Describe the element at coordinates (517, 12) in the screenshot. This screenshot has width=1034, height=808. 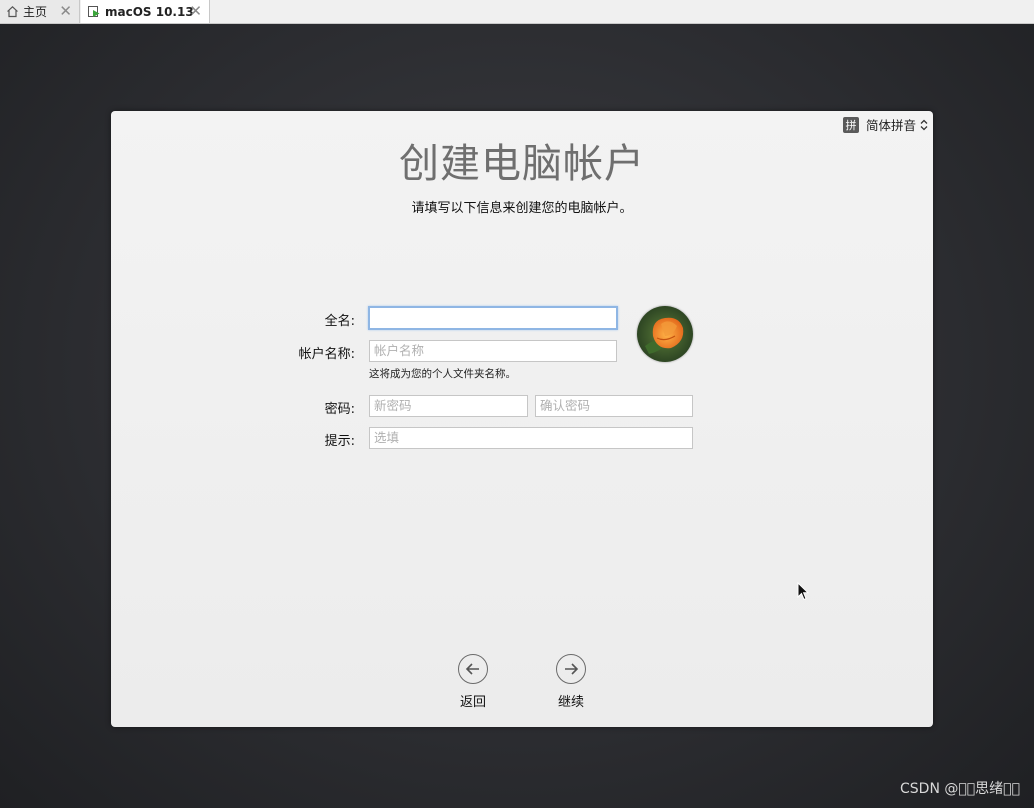
I see `tab-bar: 主页 ✕ macOS 10.13 ✕` at that location.